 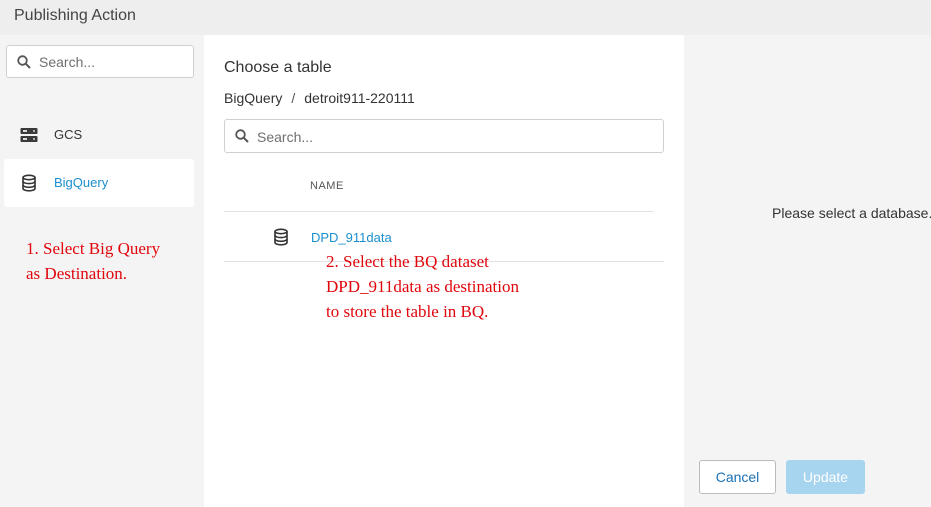 What do you see at coordinates (253, 98) in the screenshot?
I see `breadcrumb-root: BigQuery` at bounding box center [253, 98].